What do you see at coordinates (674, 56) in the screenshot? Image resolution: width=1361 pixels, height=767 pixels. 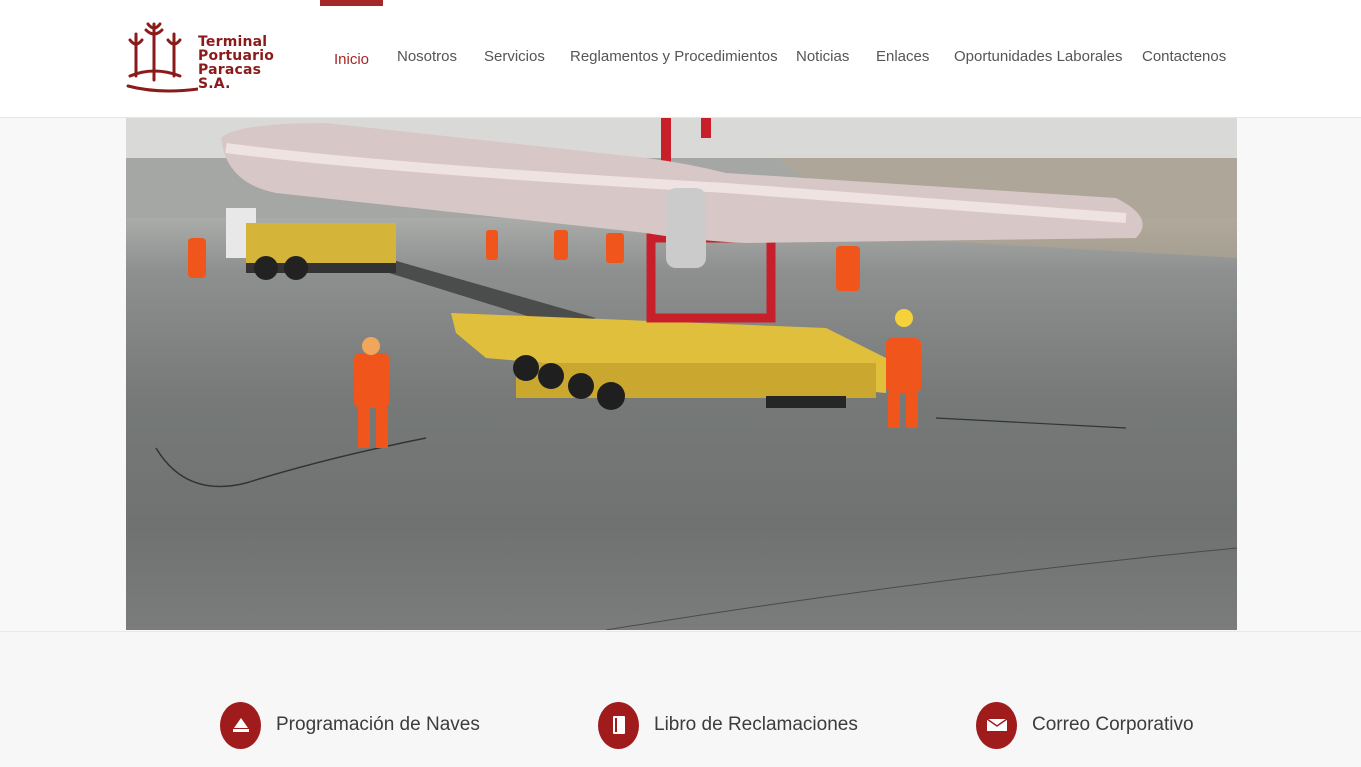 I see `nav-item-reglamentos: Reglamentos y Procedimientos` at bounding box center [674, 56].